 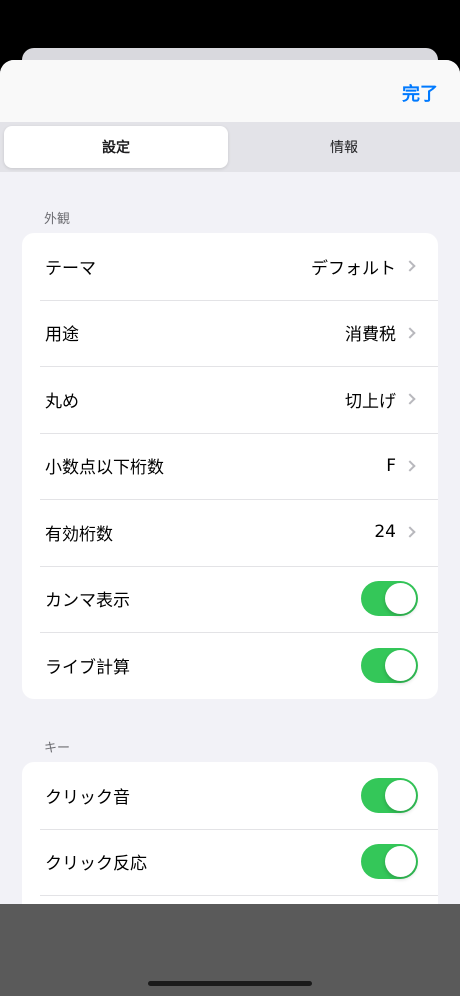 I want to click on row-label: 有効桁数, so click(x=79, y=534).